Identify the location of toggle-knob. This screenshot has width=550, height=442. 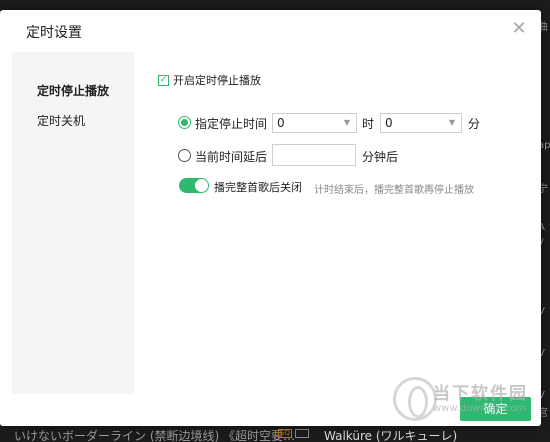
(201, 185).